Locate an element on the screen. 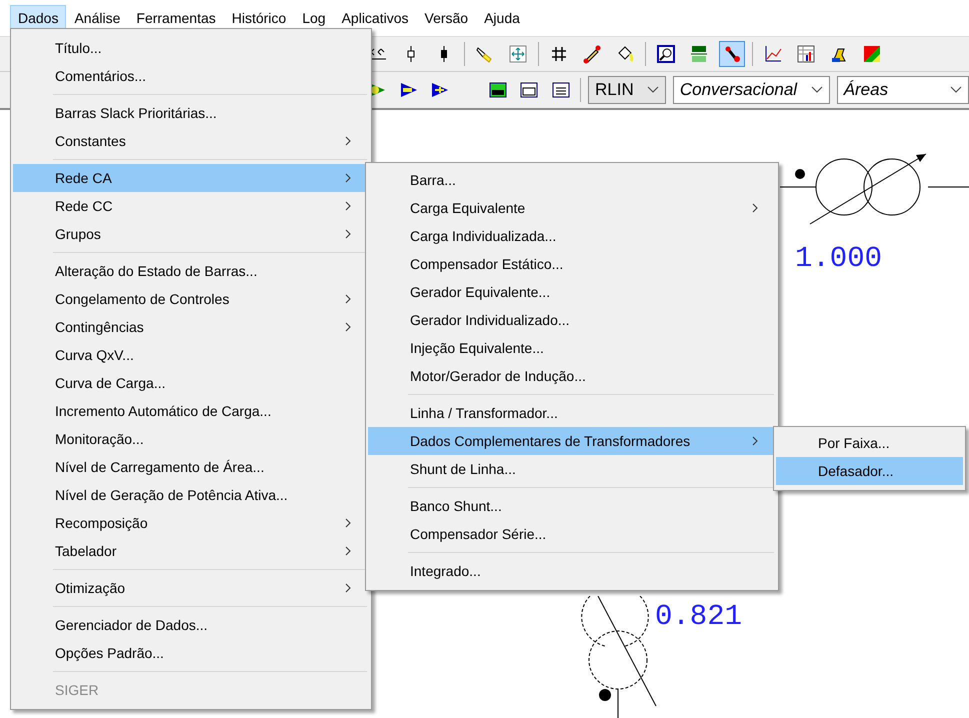  move-icon is located at coordinates (518, 54).